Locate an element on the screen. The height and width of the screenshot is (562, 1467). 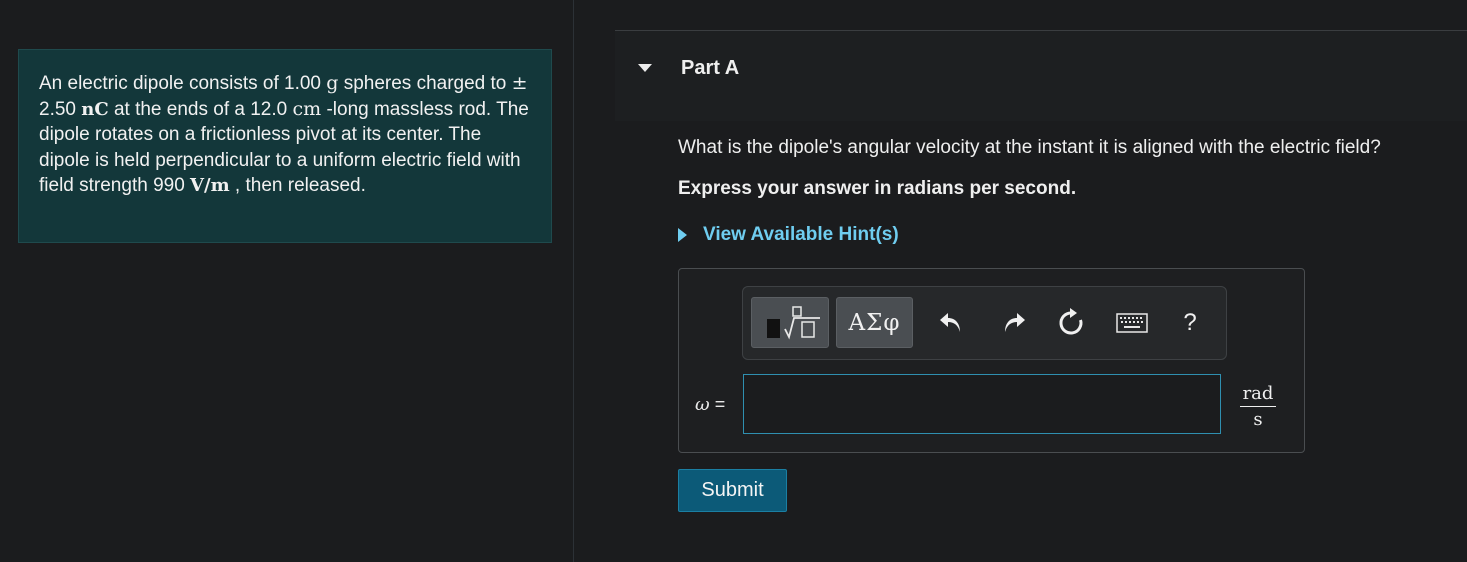
panel-divider is located at coordinates (573, 281).